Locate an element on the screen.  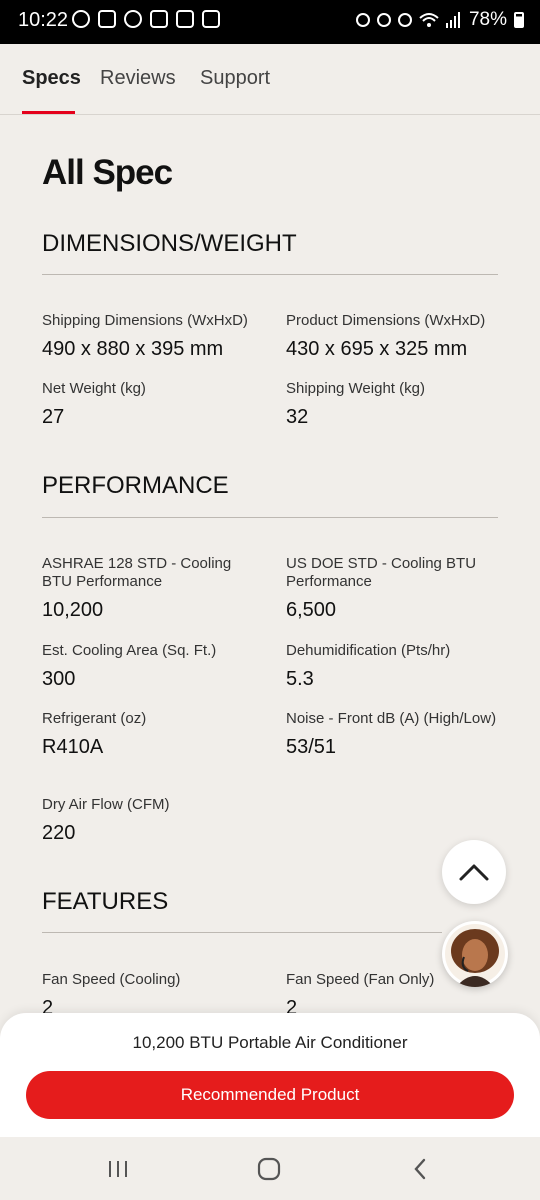
spec-label: ASHRAE 128 STD - Cooling BTU Performance is located at coordinates (137, 572).